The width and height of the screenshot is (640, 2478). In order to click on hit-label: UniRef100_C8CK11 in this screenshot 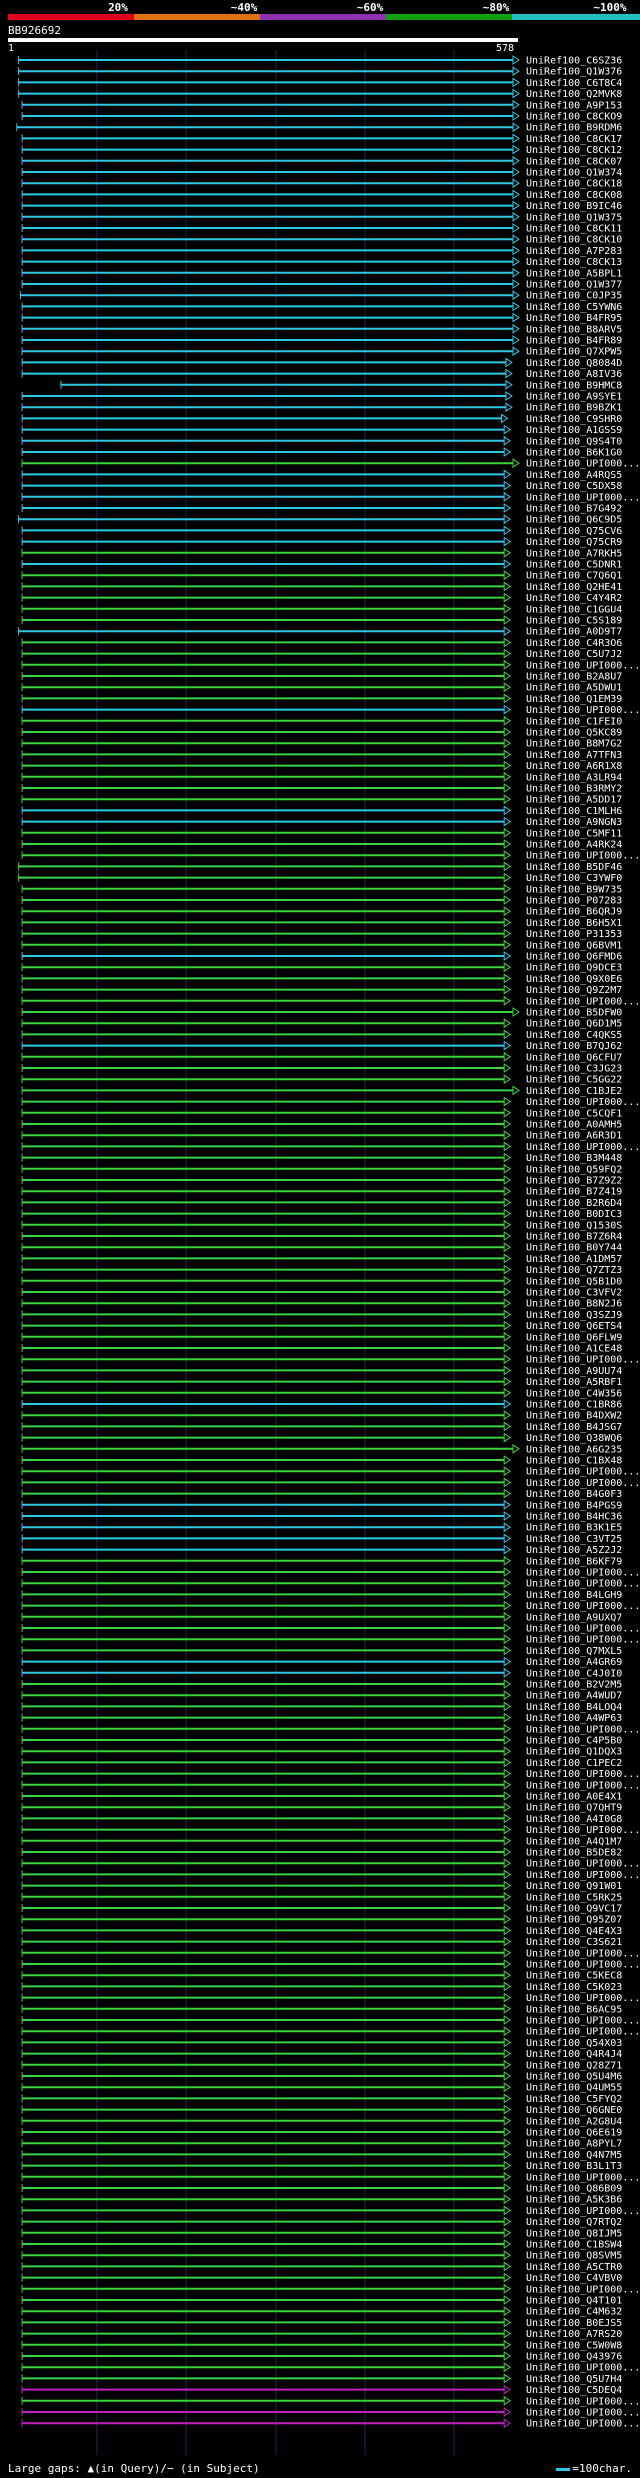, I will do `click(574, 229)`.